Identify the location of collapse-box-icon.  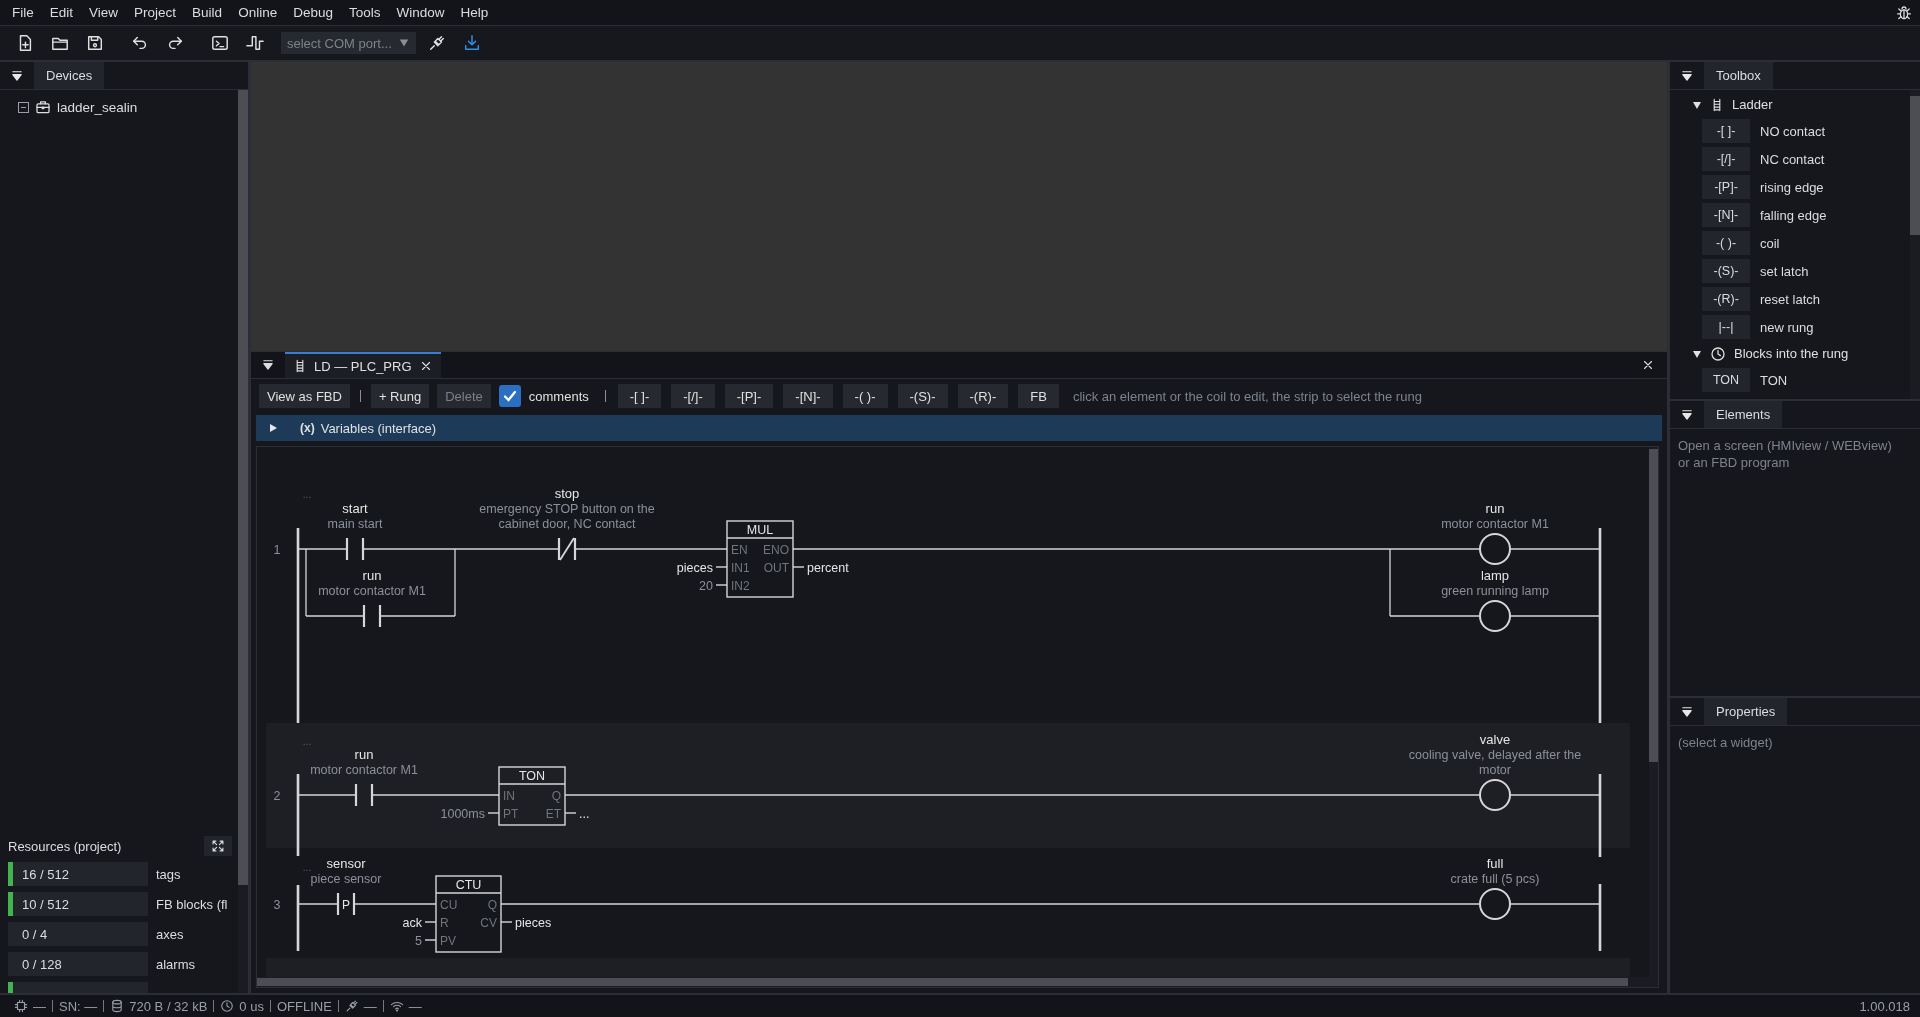
(23, 107).